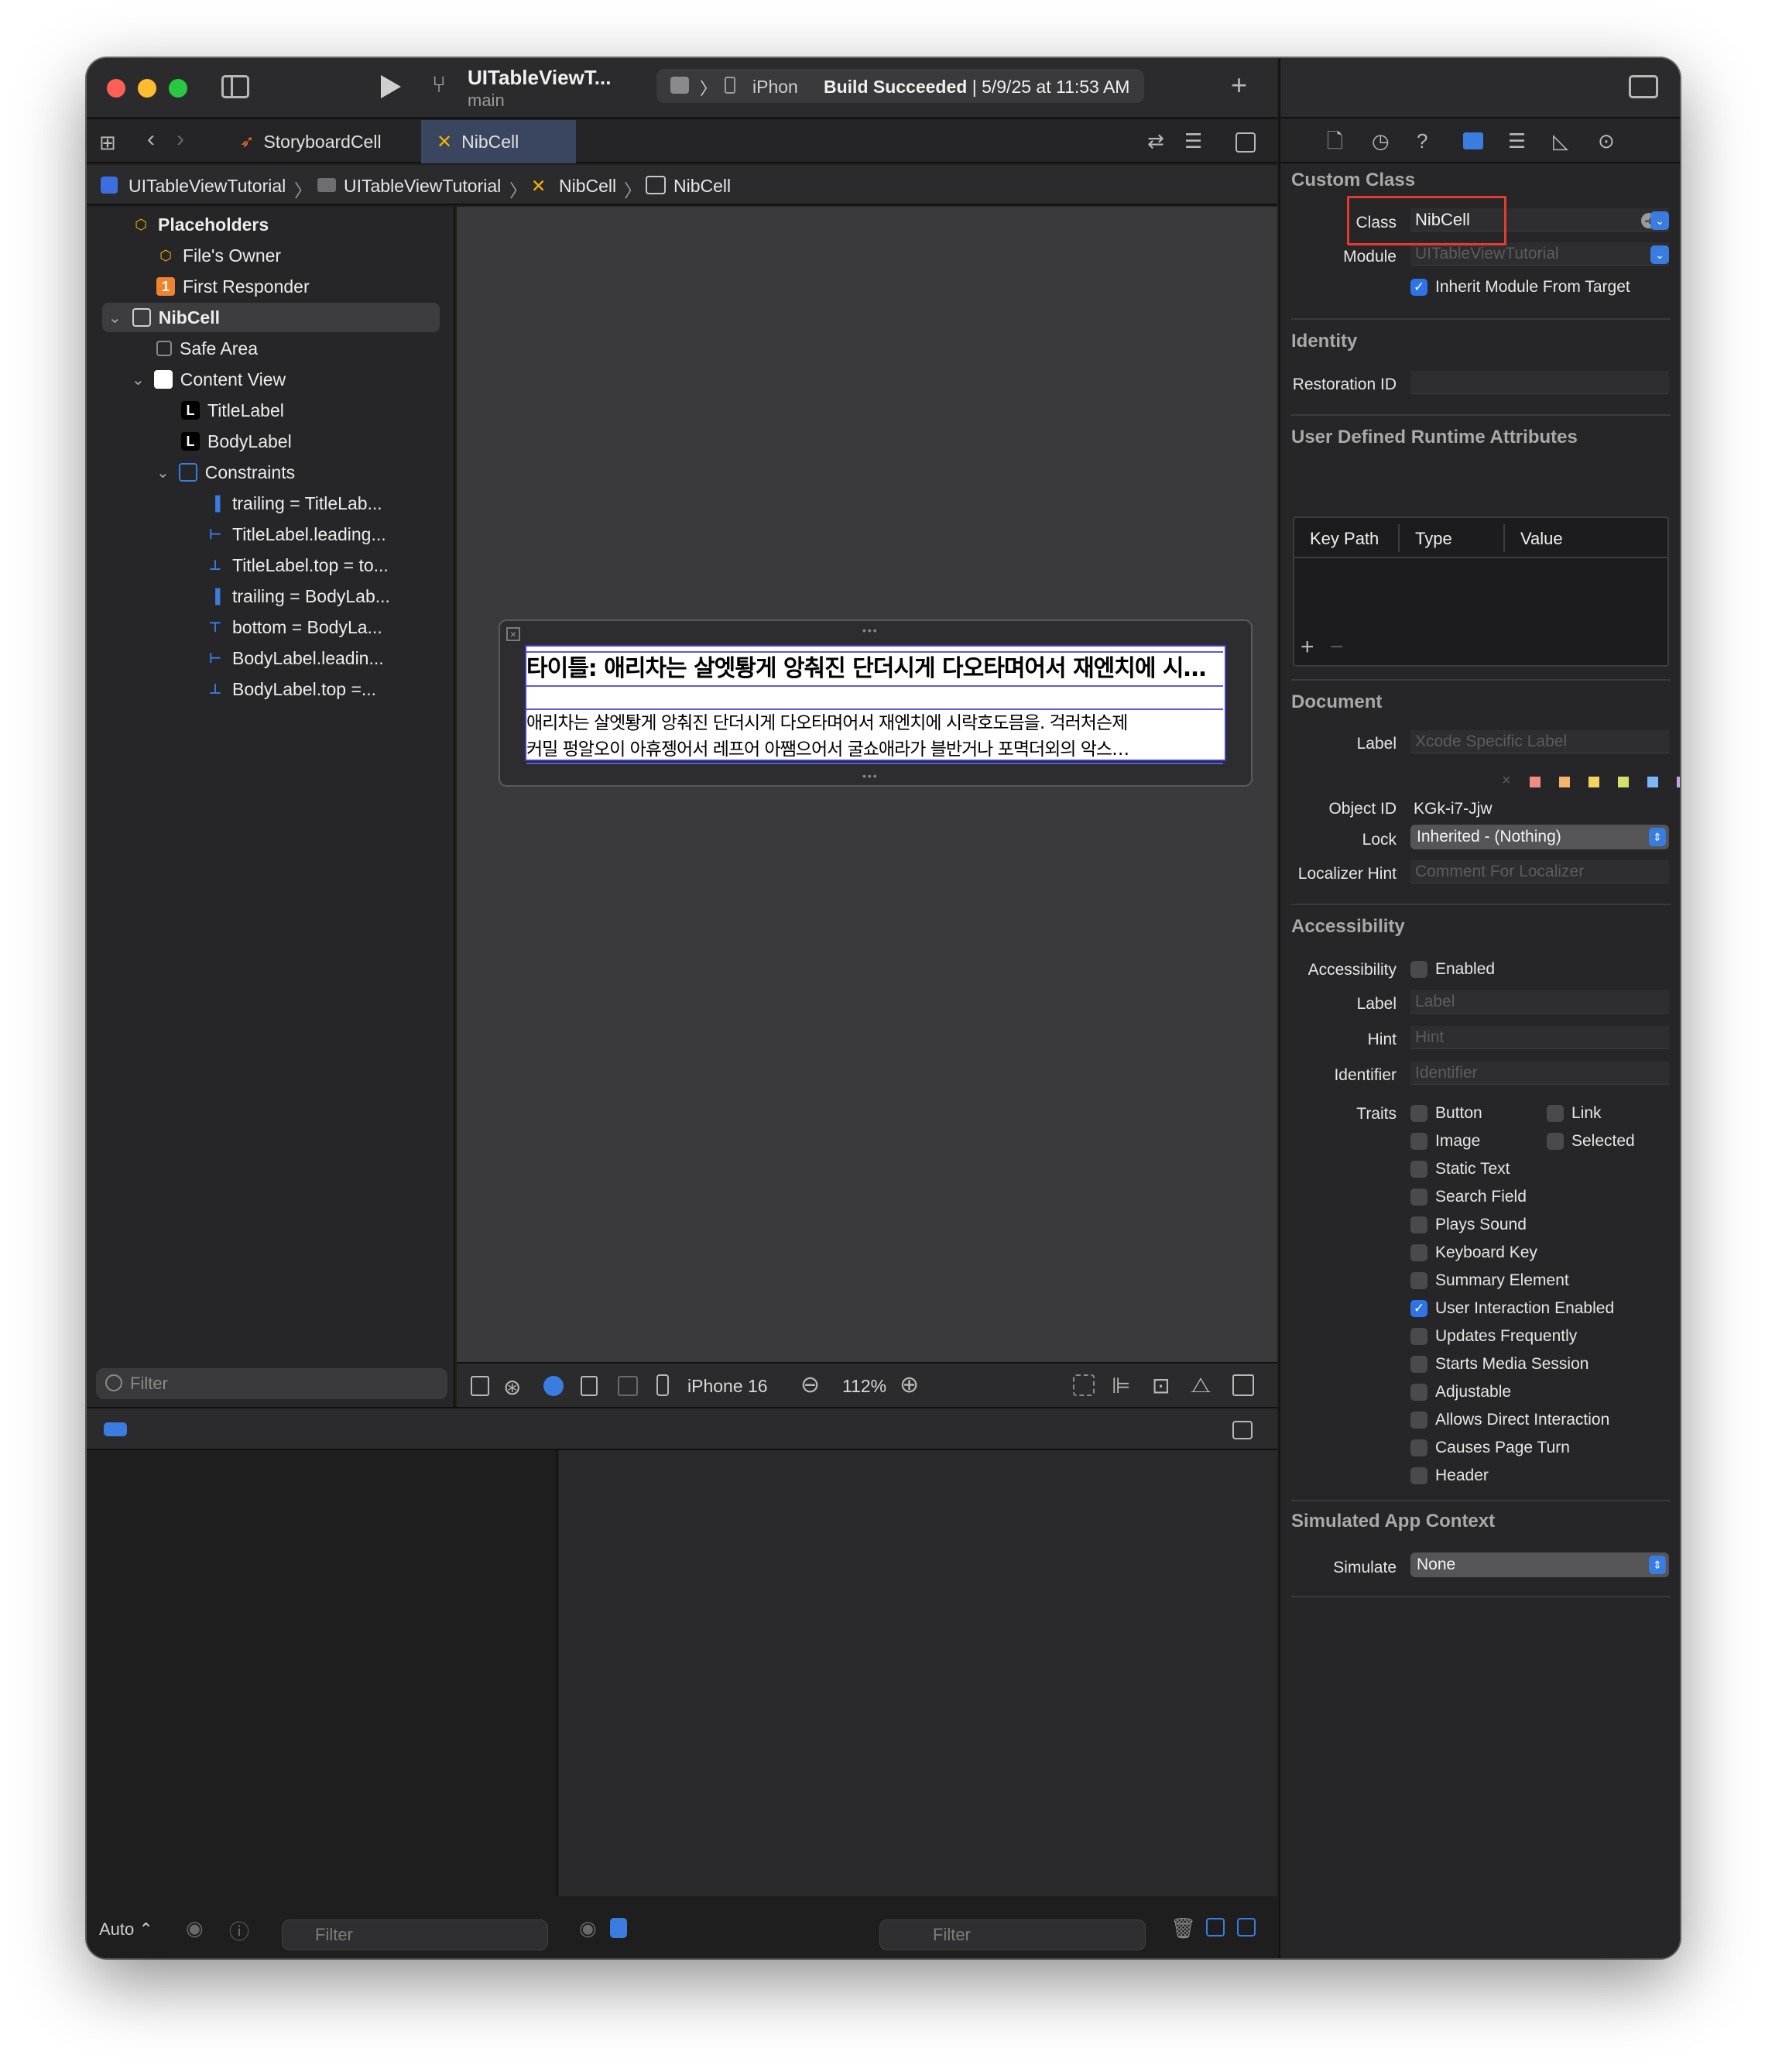 The image size is (1765, 2072). What do you see at coordinates (628, 1386) in the screenshot?
I see `size-class-icon` at bounding box center [628, 1386].